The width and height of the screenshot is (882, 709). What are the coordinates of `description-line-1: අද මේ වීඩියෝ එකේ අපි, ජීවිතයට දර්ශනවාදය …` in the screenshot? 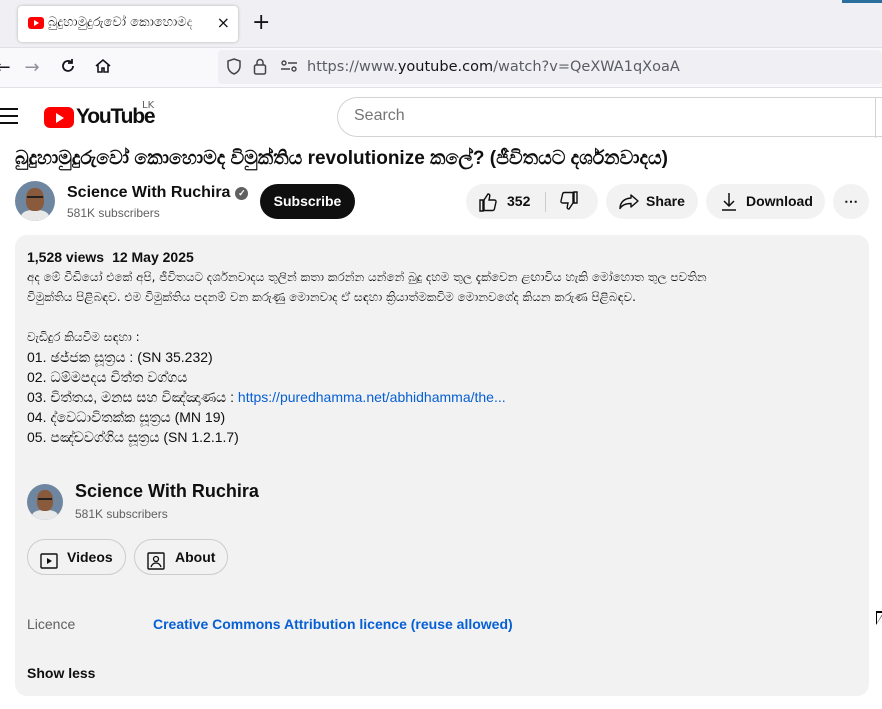 It's located at (367, 277).